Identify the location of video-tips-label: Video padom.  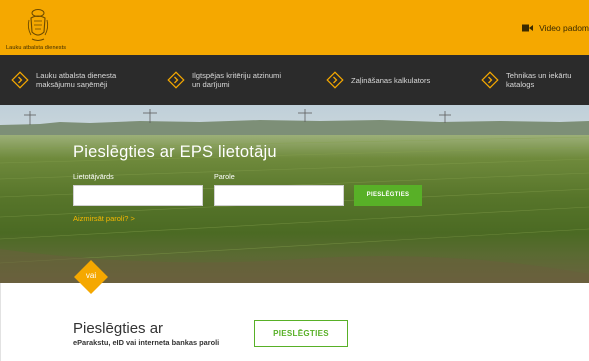
(564, 28).